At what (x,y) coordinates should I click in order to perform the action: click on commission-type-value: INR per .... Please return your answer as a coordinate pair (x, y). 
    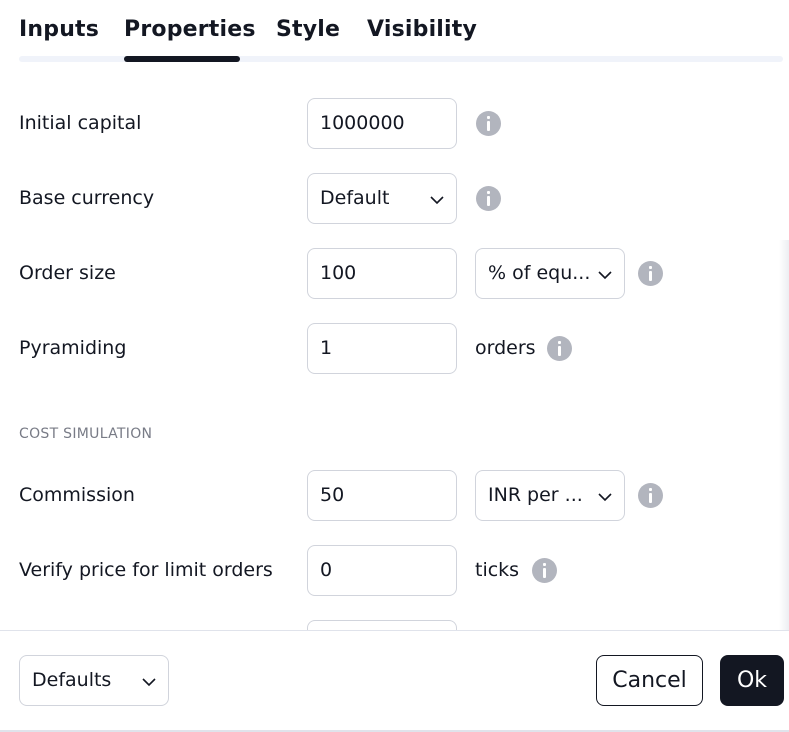
    Looking at the image, I should click on (535, 495).